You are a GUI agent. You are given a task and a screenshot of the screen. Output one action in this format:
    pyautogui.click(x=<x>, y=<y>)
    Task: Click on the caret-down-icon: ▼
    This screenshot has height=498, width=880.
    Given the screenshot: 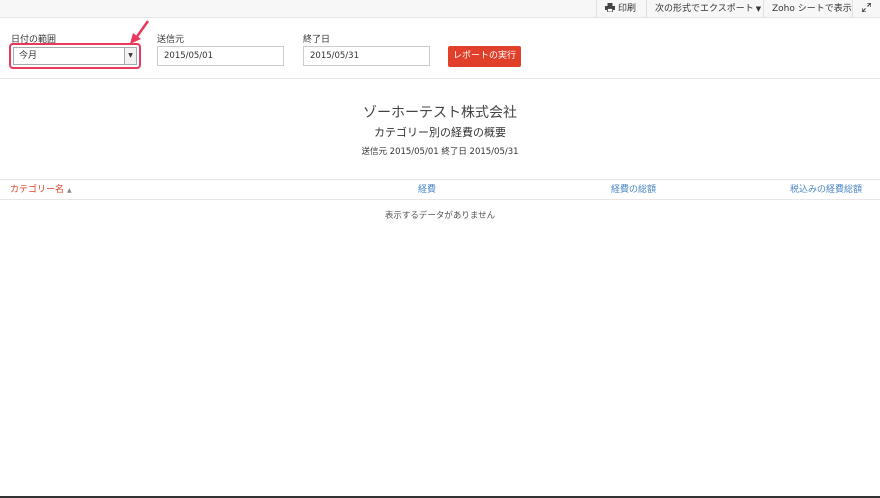 What is the action you would take?
    pyautogui.click(x=758, y=9)
    